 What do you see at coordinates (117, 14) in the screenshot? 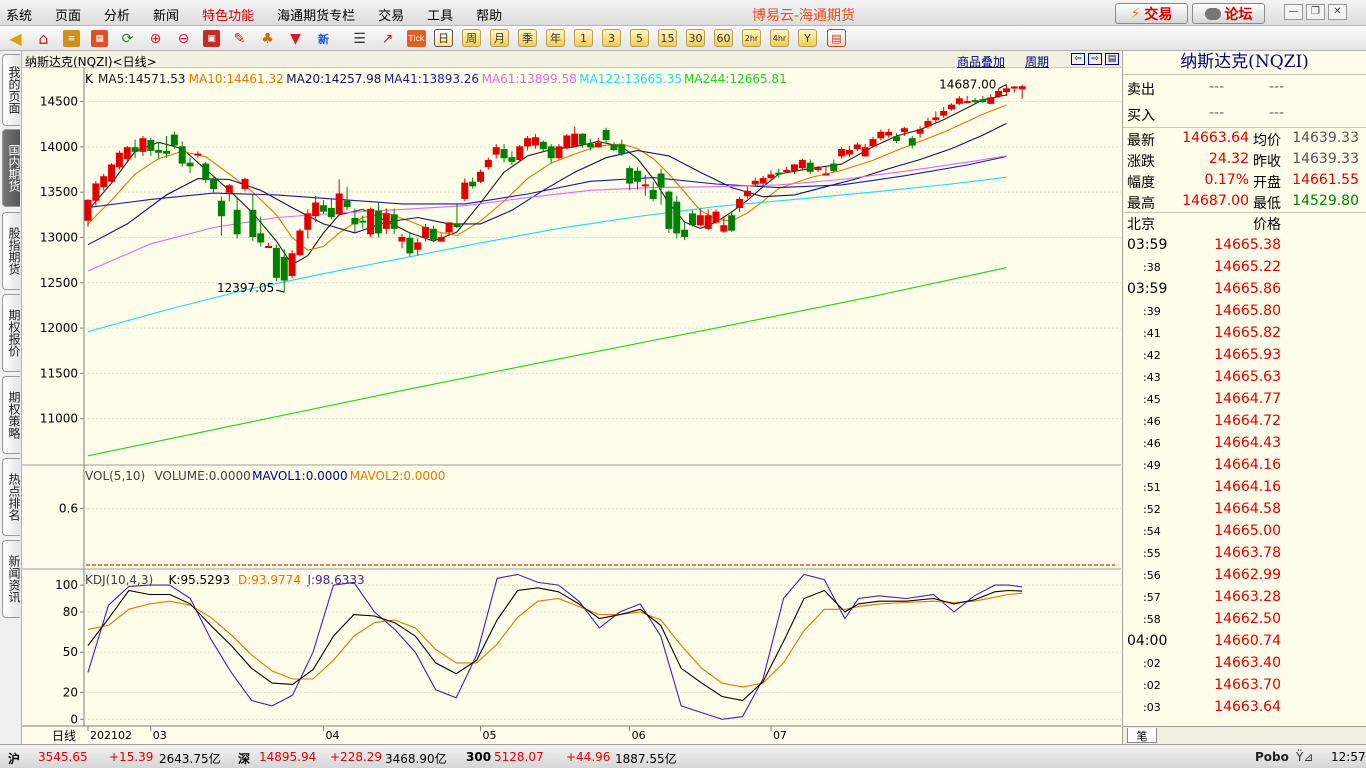
I see `menu-item-2: 分析` at bounding box center [117, 14].